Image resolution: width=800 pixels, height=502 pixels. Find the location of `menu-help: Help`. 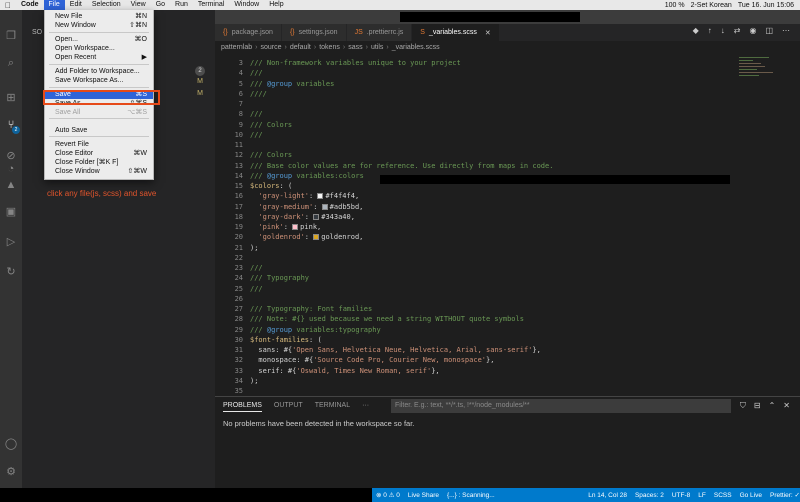

menu-help: Help is located at coordinates (276, 5).